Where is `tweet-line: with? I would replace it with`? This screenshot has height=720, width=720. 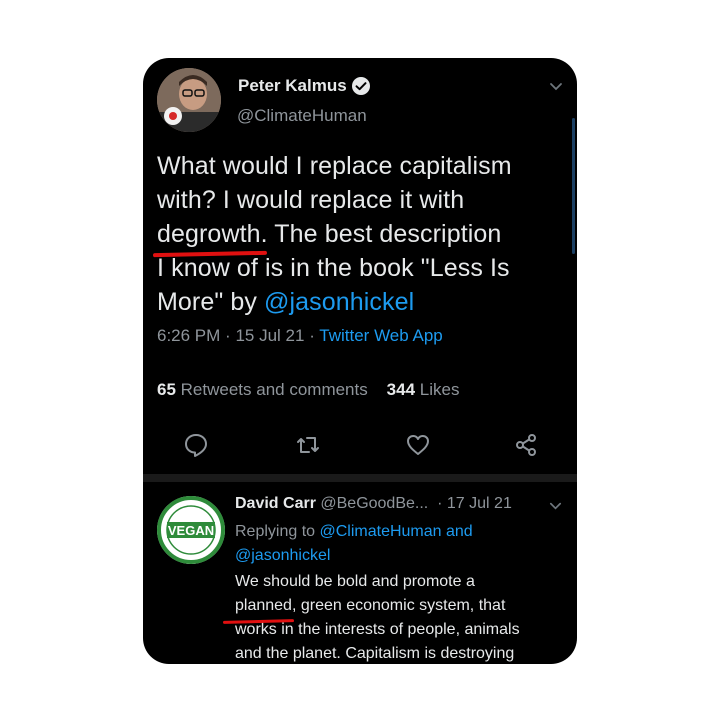
tweet-line: with? I would replace it with is located at coordinates (311, 200).